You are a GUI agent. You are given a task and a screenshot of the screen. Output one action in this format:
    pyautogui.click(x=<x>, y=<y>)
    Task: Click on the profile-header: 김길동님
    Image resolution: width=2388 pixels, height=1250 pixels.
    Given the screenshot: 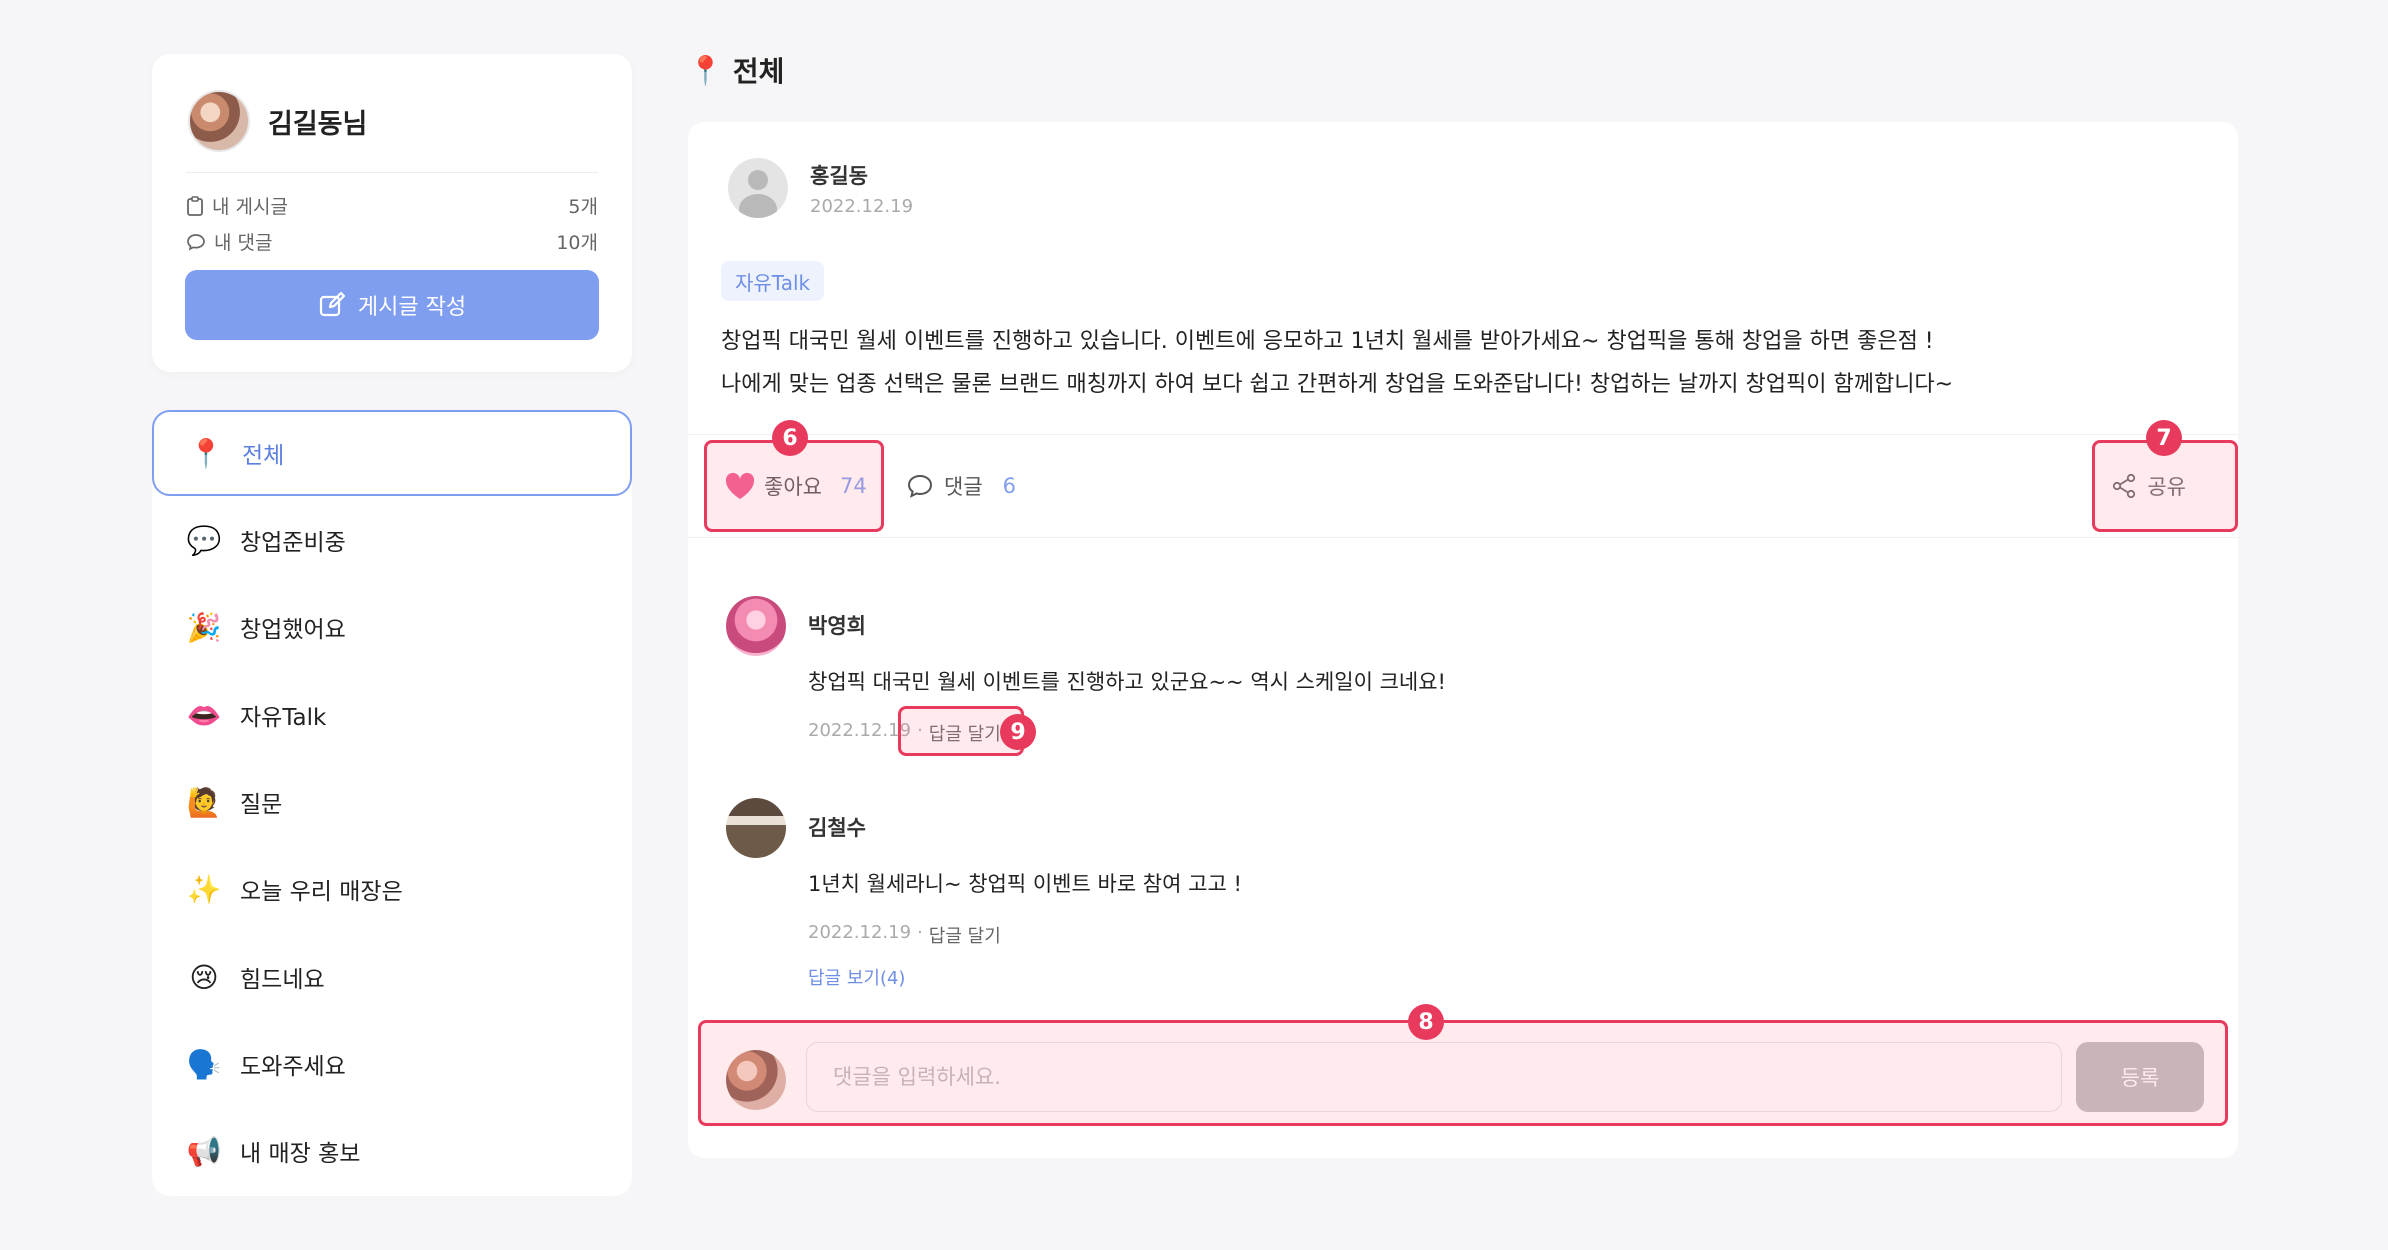 What is the action you would take?
    pyautogui.click(x=277, y=121)
    